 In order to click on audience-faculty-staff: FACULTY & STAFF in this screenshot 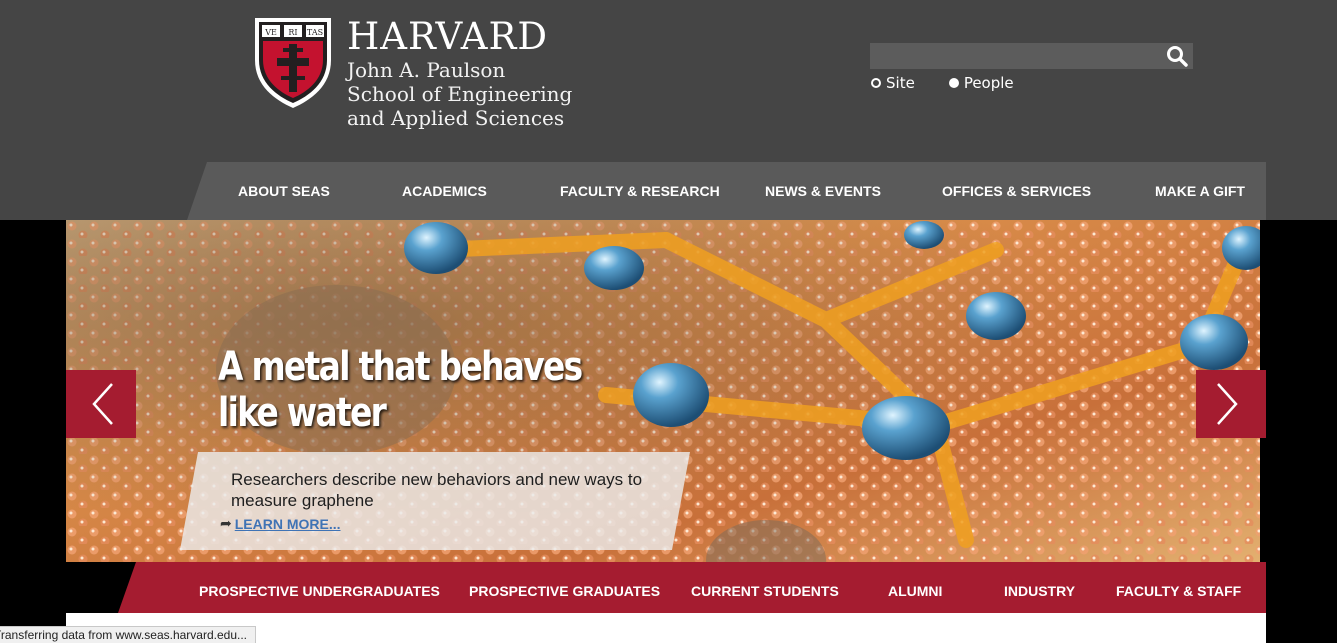, I will do `click(1178, 591)`.